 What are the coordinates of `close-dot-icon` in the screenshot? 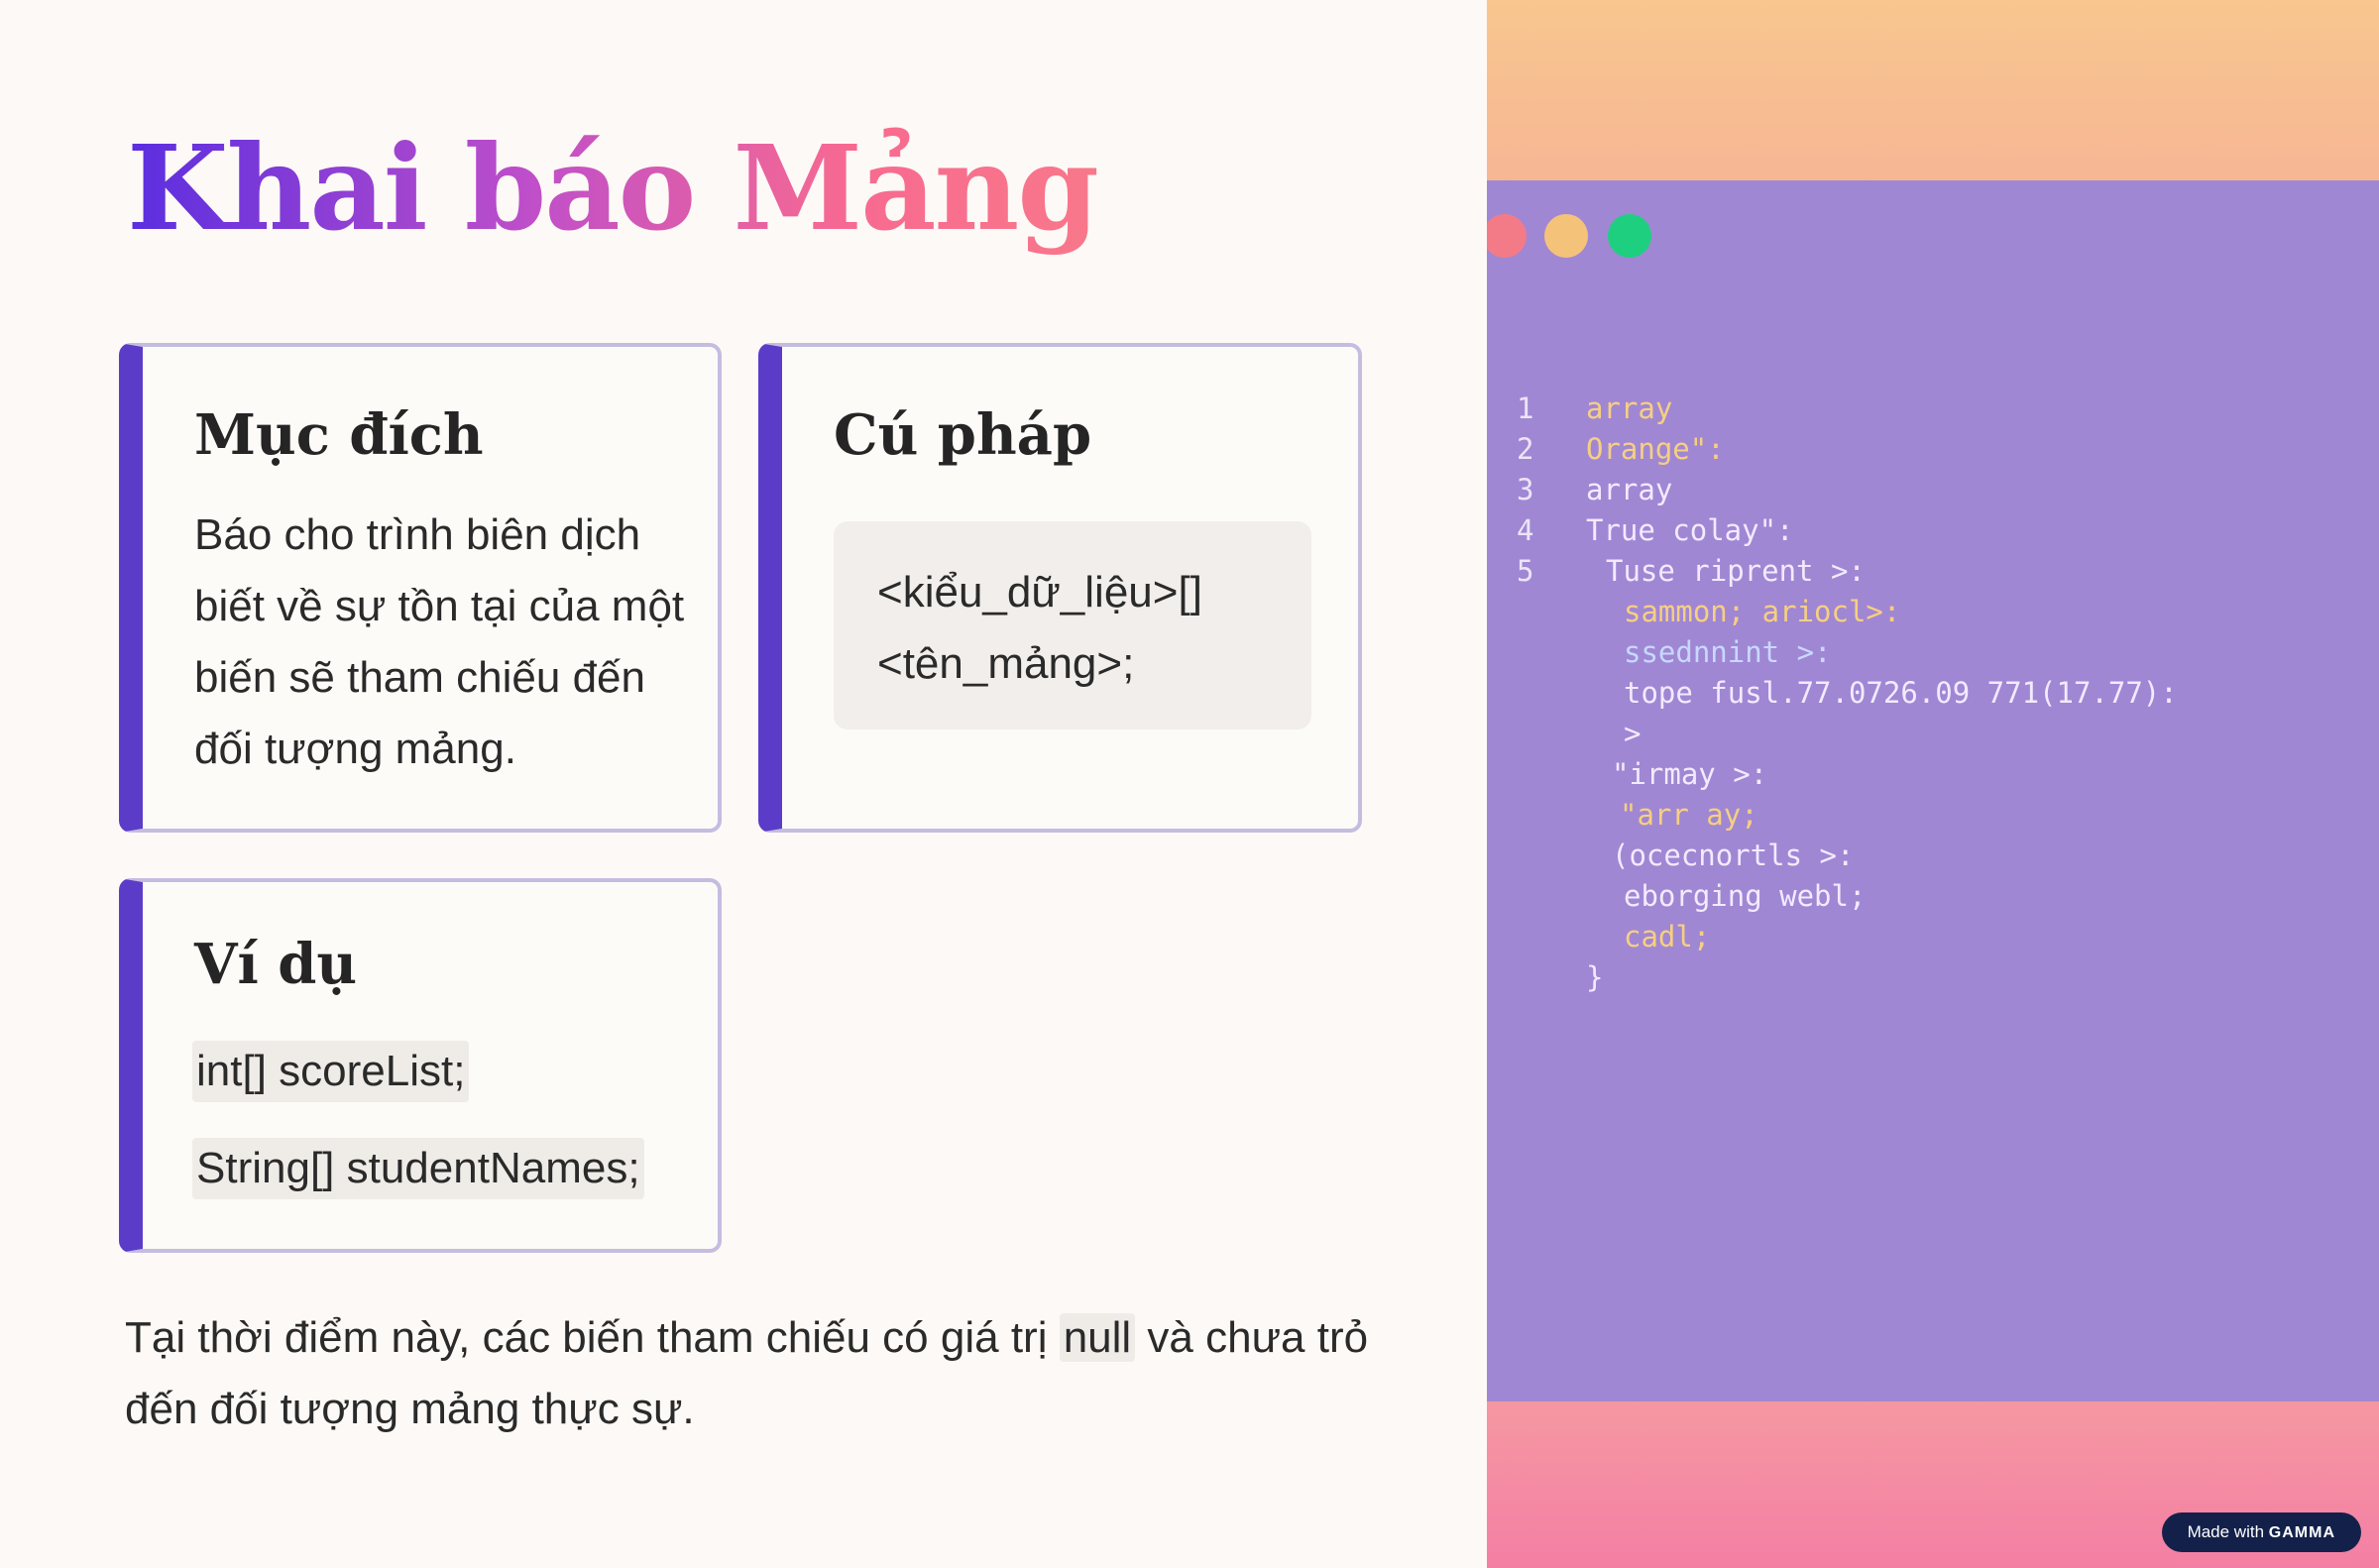 It's located at (1507, 236).